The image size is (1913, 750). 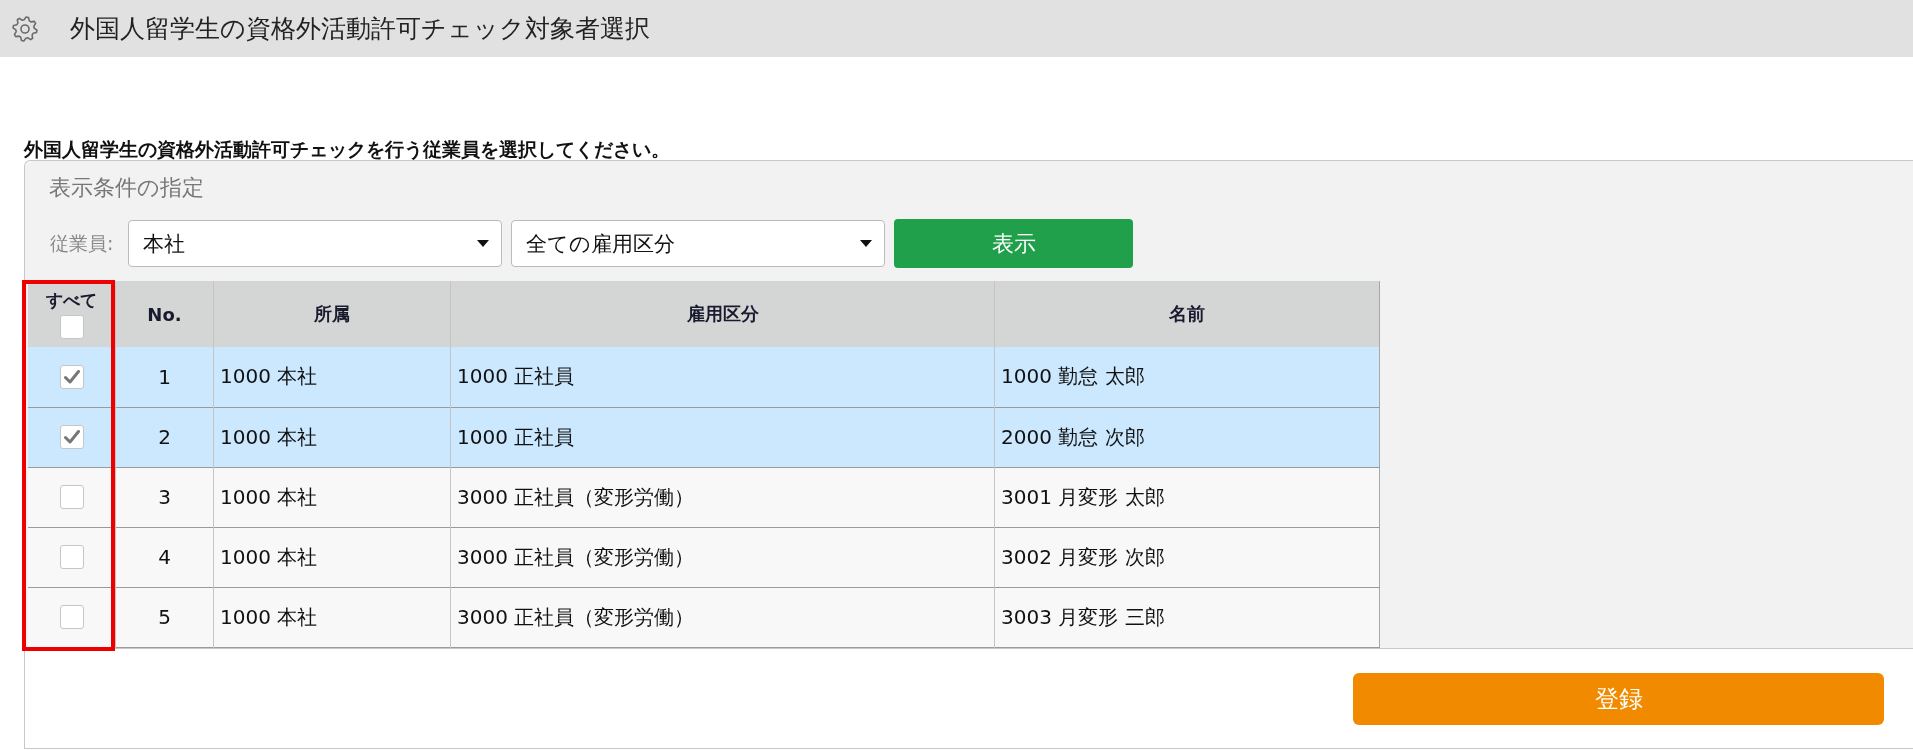 I want to click on table-row: 1 1000 本社 1000 正社員 1000 勤怠 太郎, so click(x=704, y=377).